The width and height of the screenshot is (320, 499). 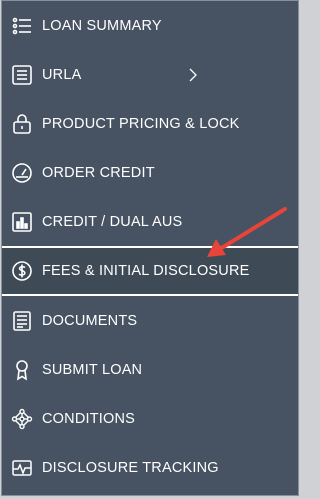 What do you see at coordinates (22, 222) in the screenshot?
I see `bar-chart-icon` at bounding box center [22, 222].